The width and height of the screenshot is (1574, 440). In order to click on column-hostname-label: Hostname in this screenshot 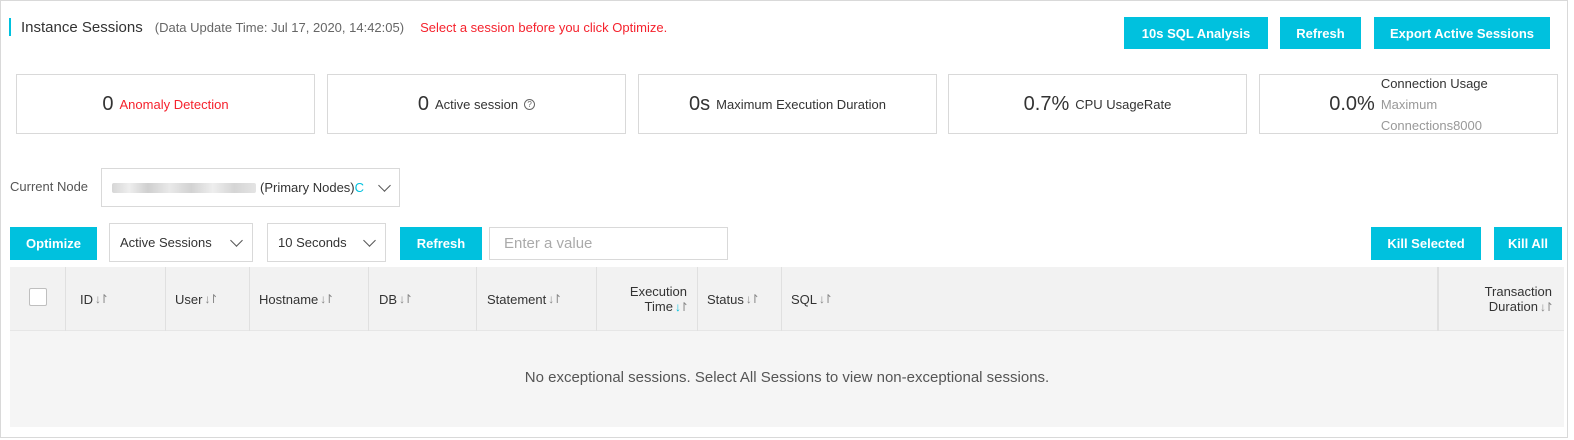, I will do `click(289, 299)`.